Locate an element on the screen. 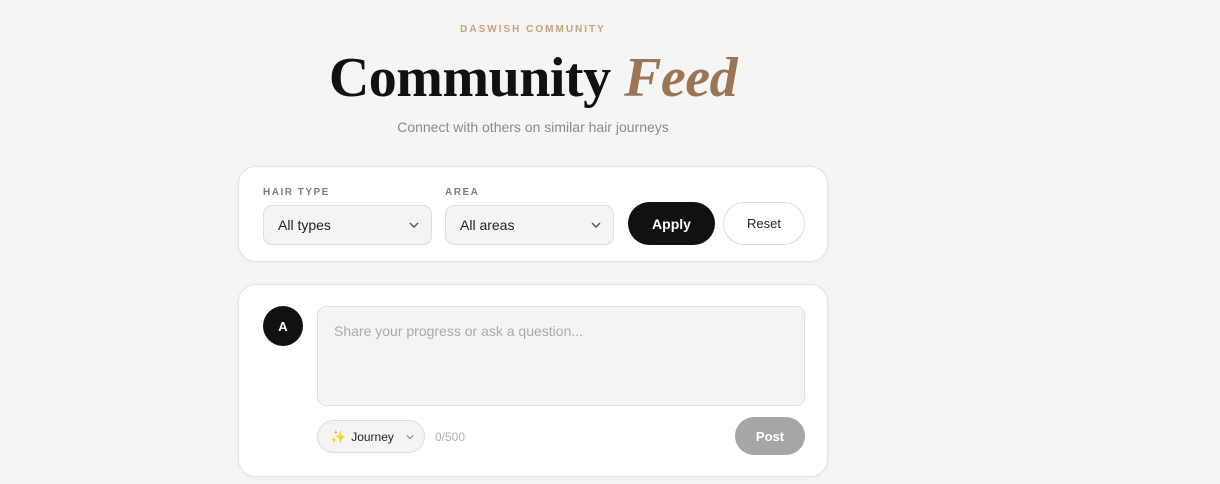  apply-button: Apply is located at coordinates (671, 223).